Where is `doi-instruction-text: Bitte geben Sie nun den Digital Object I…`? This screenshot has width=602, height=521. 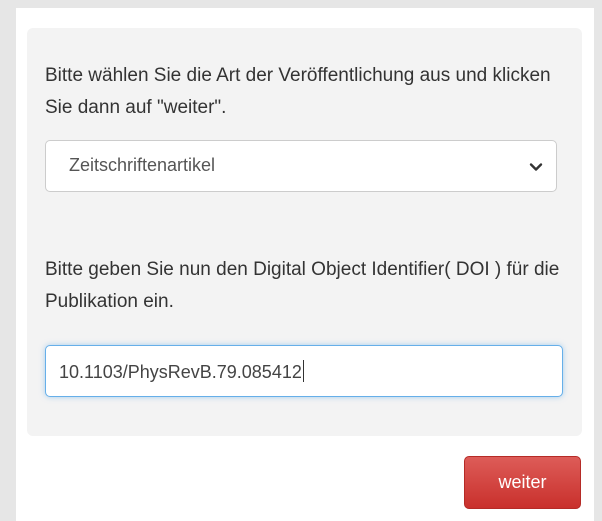 doi-instruction-text: Bitte geben Sie nun den Digital Object I… is located at coordinates (302, 285).